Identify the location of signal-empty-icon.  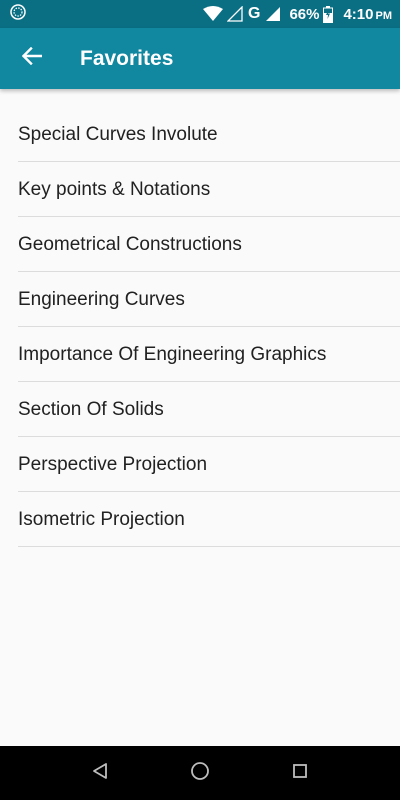
(234, 14).